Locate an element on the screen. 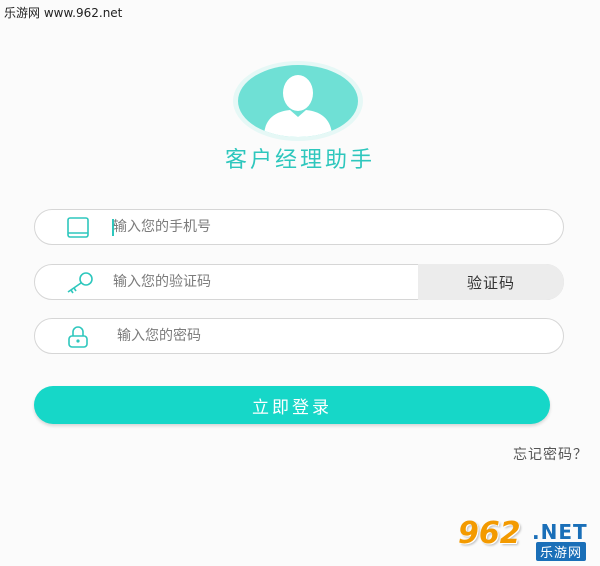 The width and height of the screenshot is (600, 566). logo-suffix: .NET is located at coordinates (560, 532).